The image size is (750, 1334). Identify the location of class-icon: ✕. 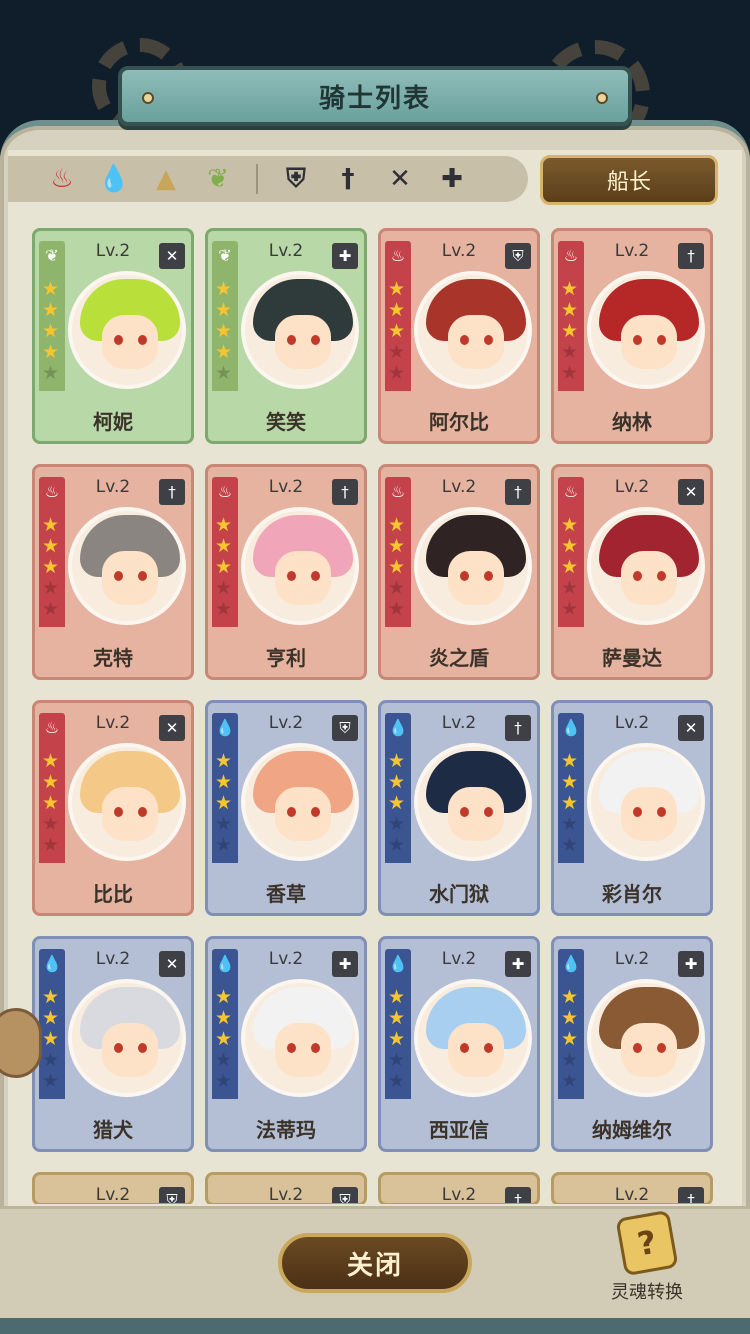
(691, 728).